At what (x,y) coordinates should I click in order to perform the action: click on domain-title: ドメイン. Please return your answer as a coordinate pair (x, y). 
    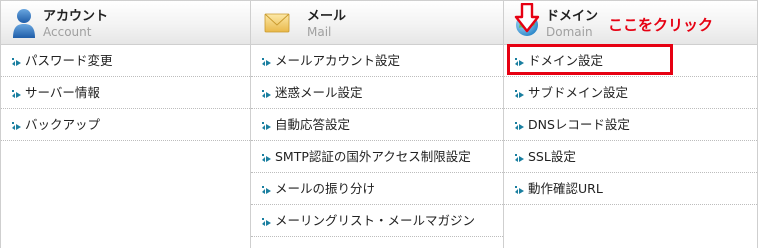
    Looking at the image, I should click on (572, 16).